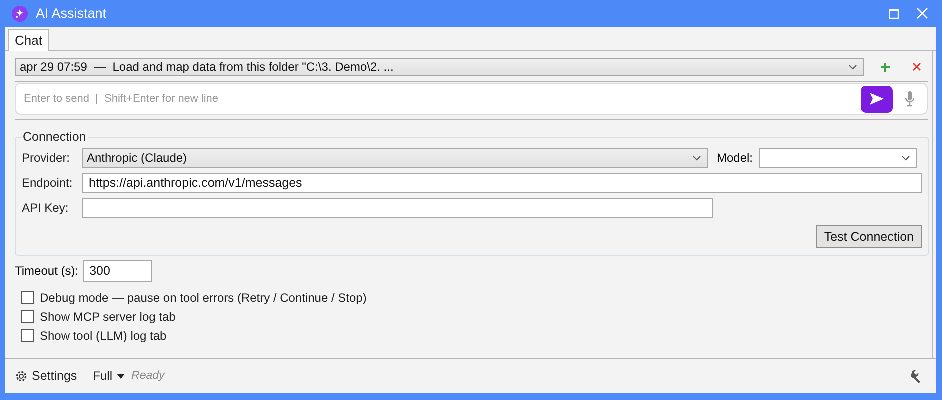 The width and height of the screenshot is (942, 400). I want to click on send-button, so click(877, 99).